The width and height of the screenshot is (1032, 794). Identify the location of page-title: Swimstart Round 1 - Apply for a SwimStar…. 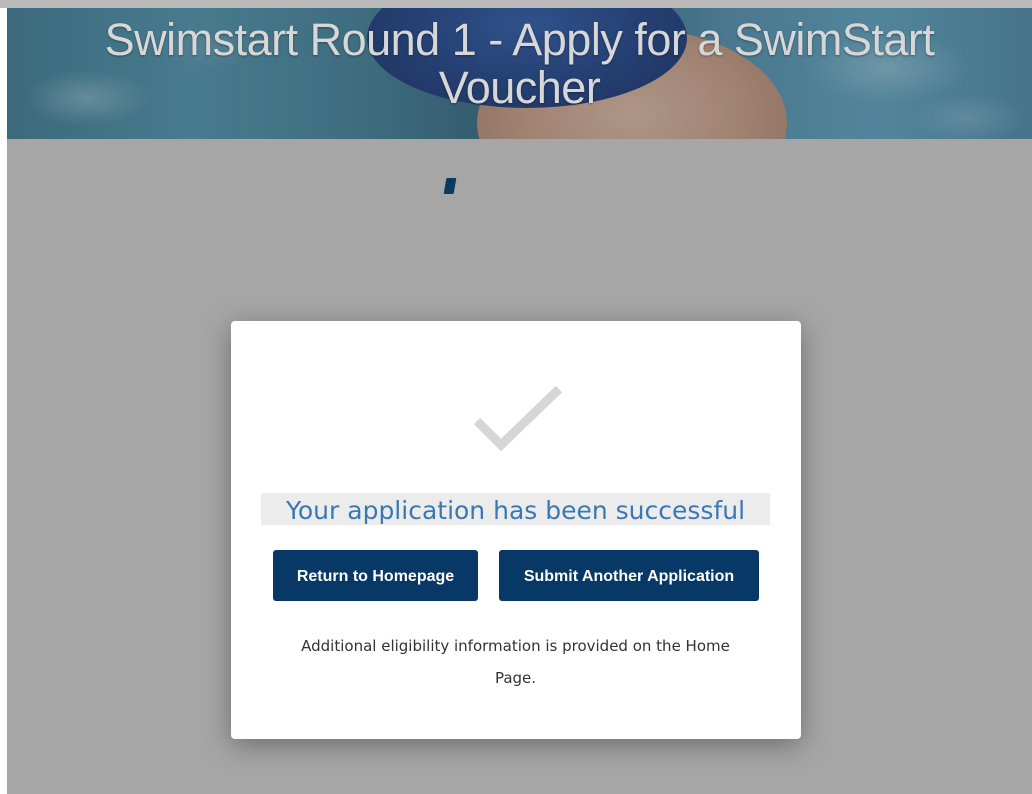
(519, 64).